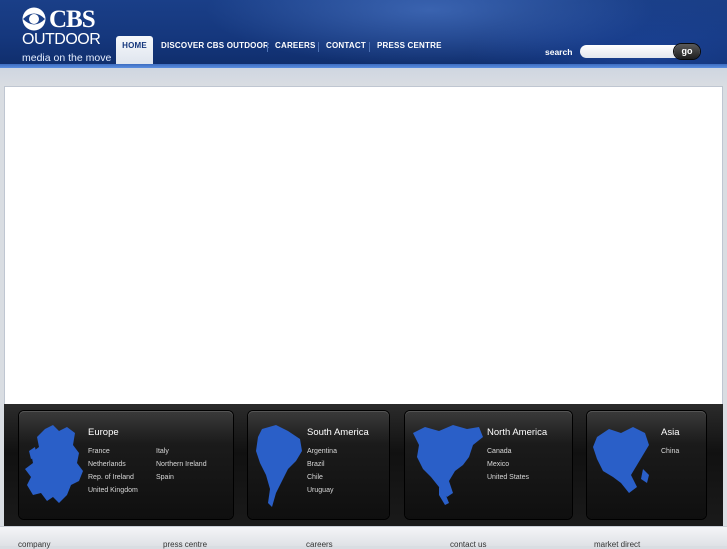  What do you see at coordinates (99, 451) in the screenshot?
I see `country-link: France` at bounding box center [99, 451].